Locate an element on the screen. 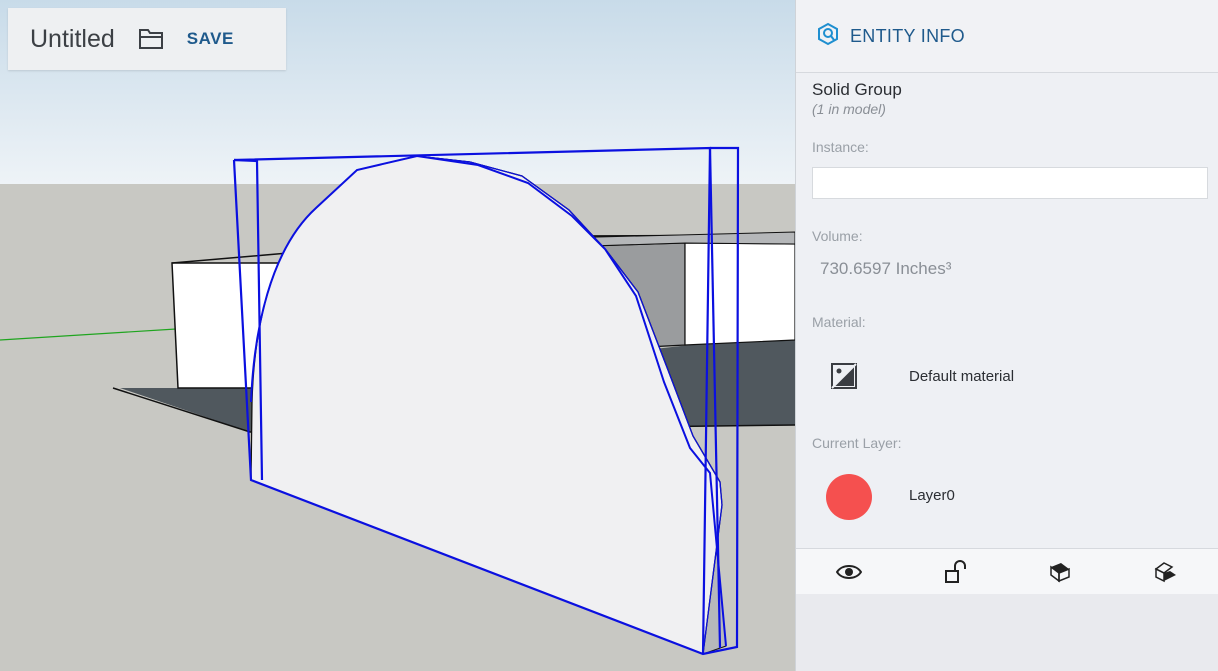  panel-footer is located at coordinates (1007, 632).